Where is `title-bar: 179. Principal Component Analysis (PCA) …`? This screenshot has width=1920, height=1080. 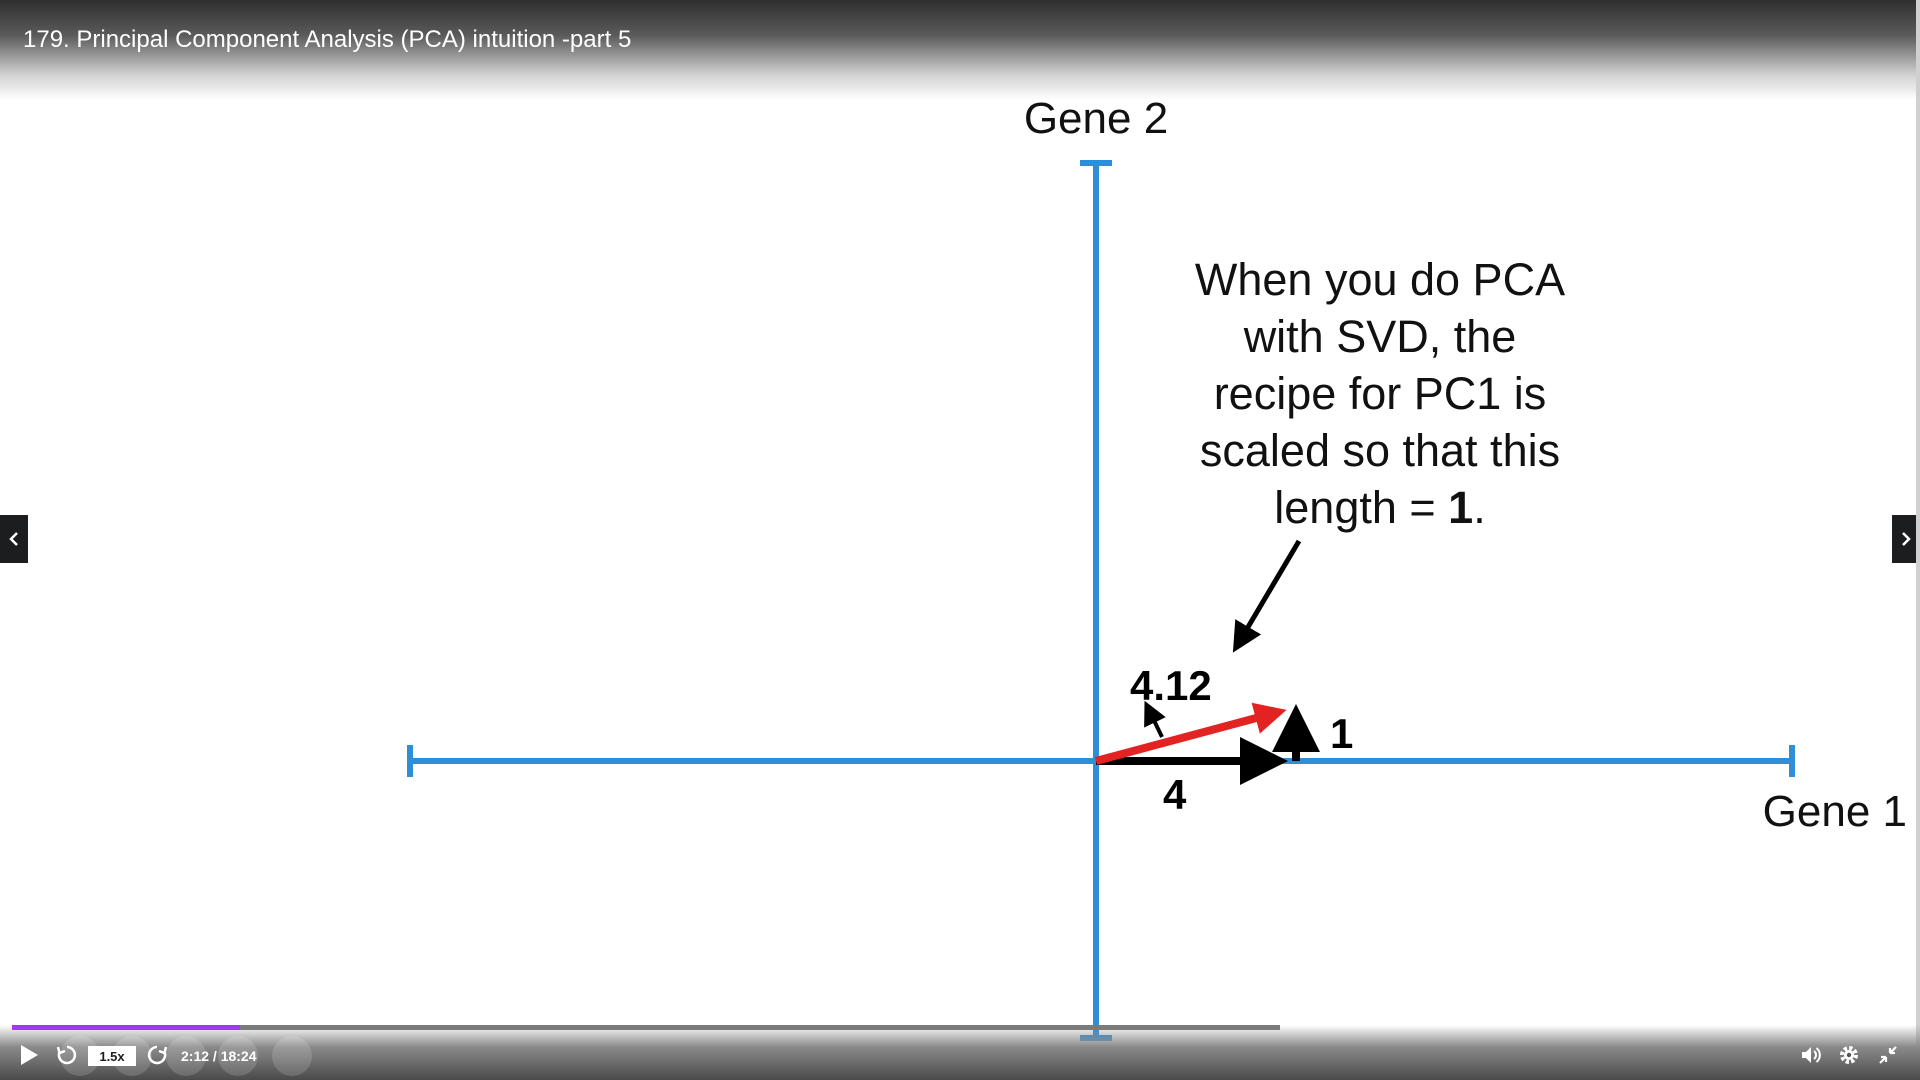
title-bar: 179. Principal Component Analysis (PCA) … is located at coordinates (960, 50).